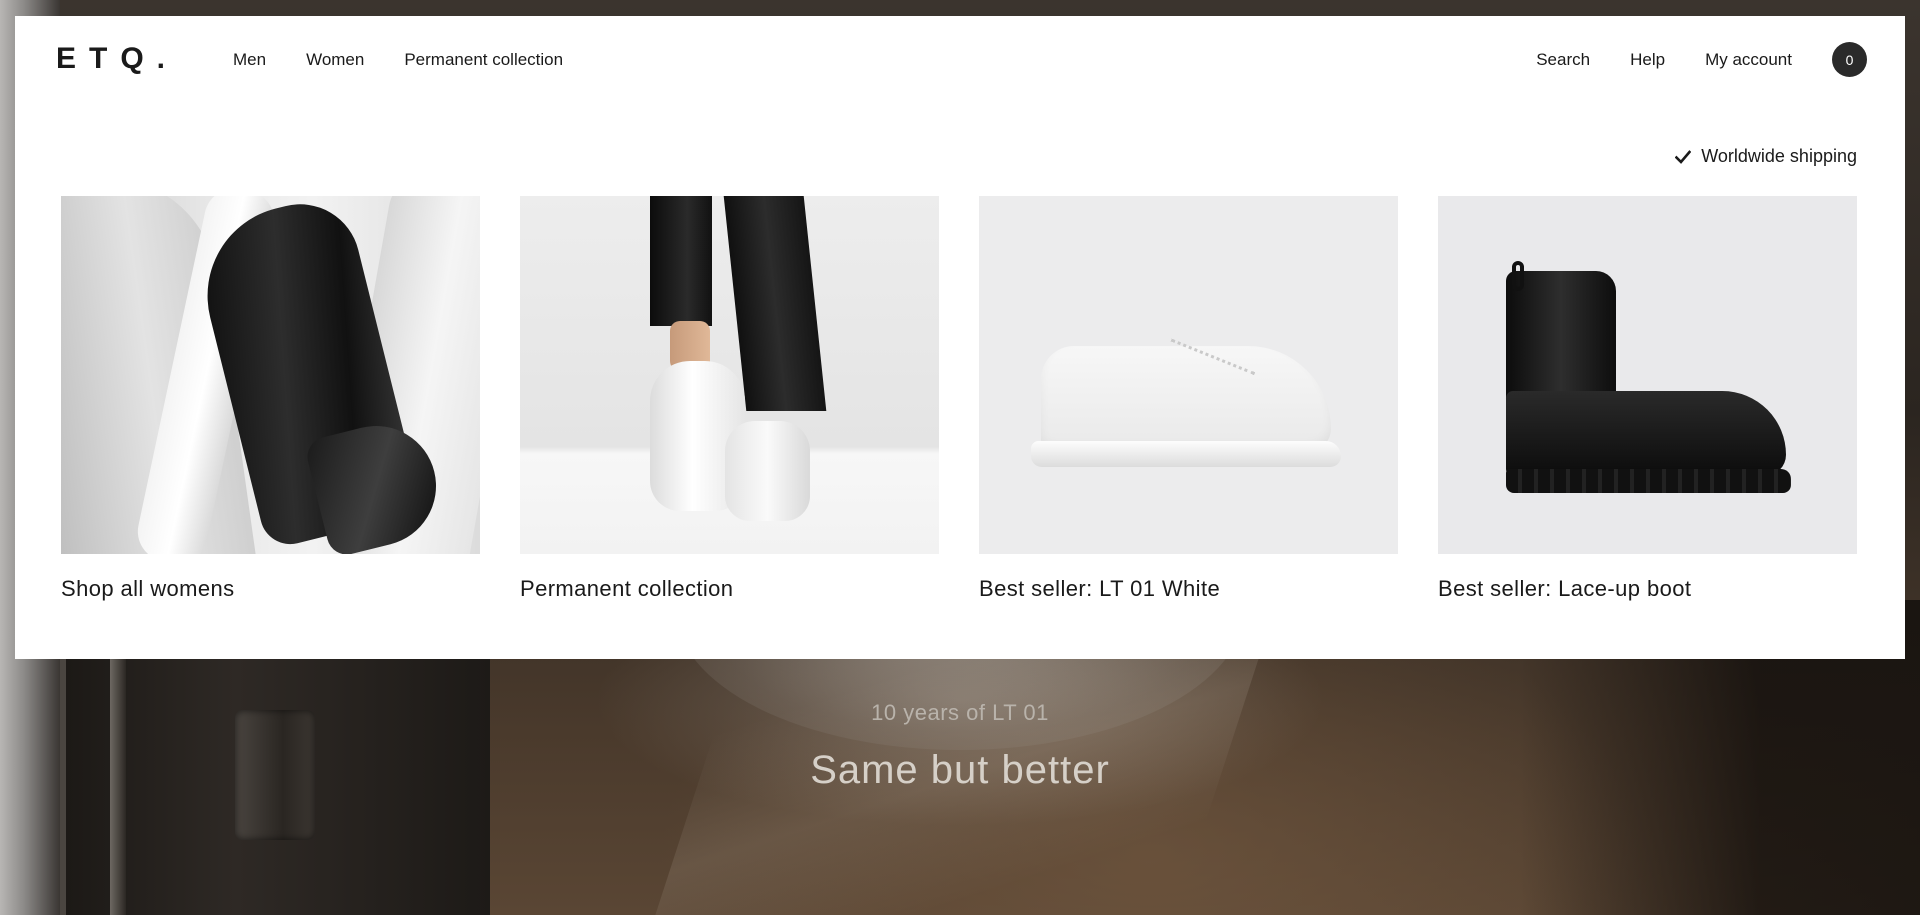 Image resolution: width=1920 pixels, height=915 pixels. What do you see at coordinates (960, 770) in the screenshot?
I see `hero-title: Same but better` at bounding box center [960, 770].